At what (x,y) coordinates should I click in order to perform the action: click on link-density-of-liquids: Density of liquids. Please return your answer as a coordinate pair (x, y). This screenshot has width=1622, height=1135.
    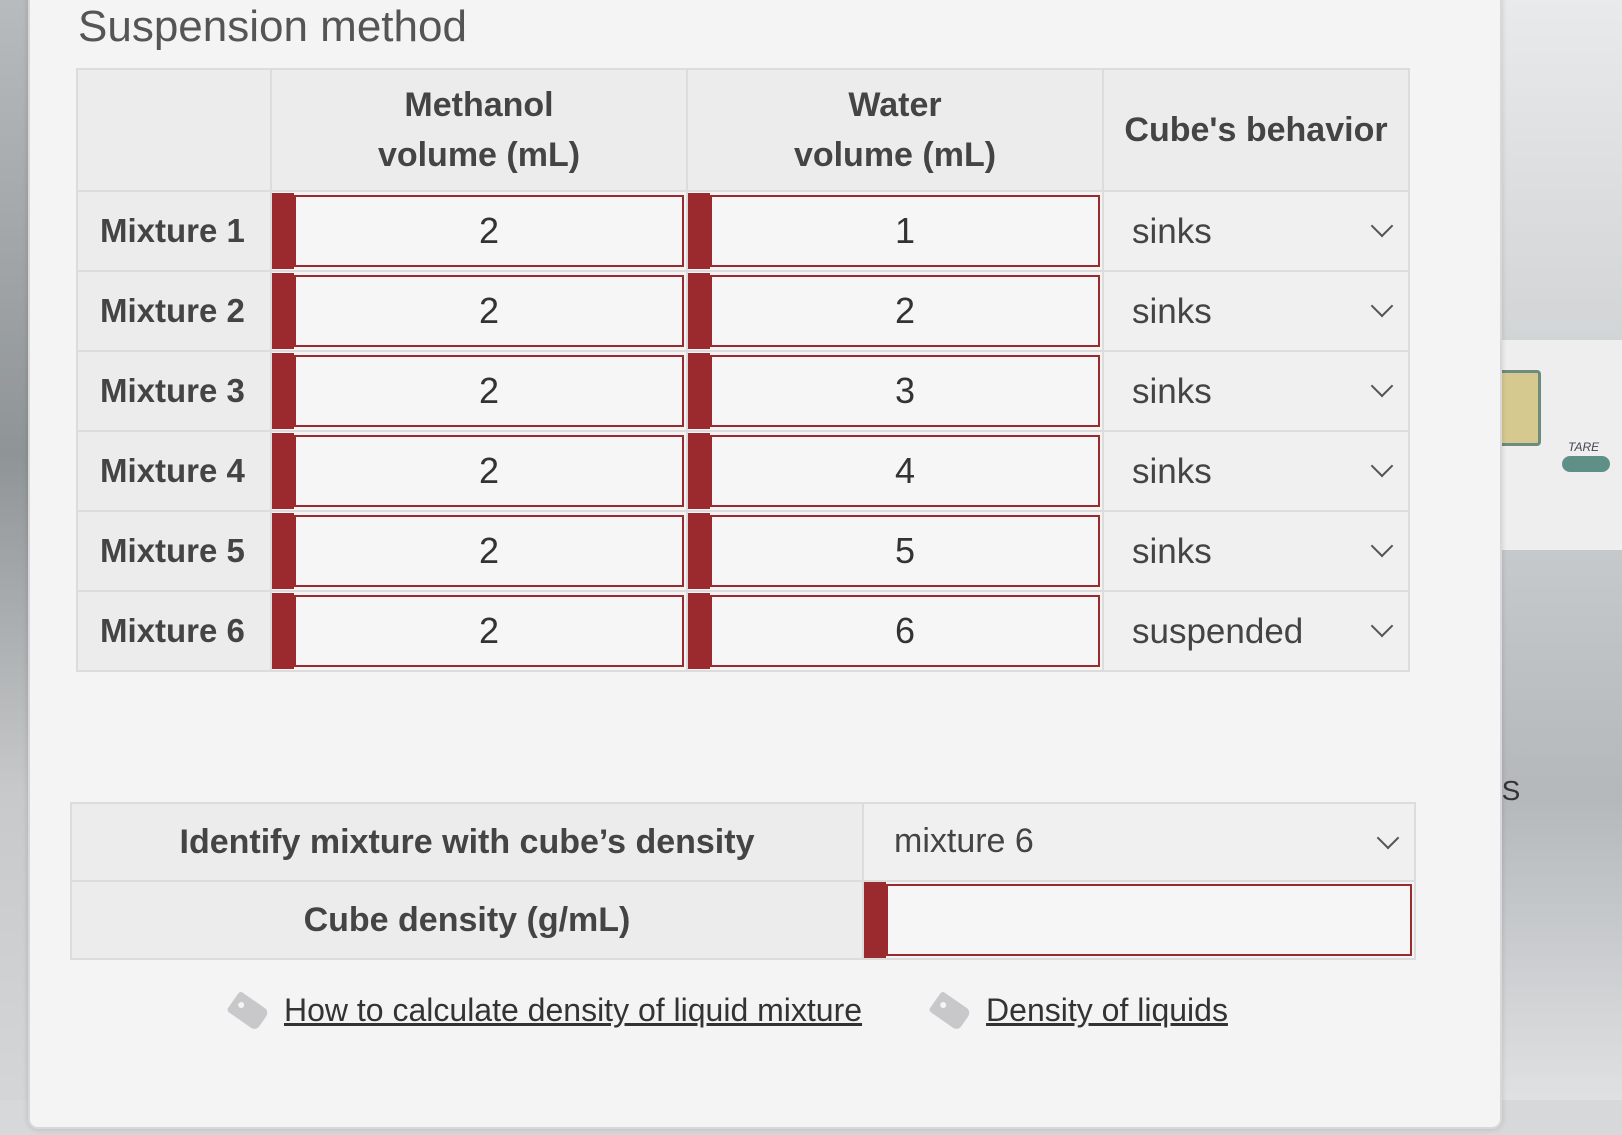
    Looking at the image, I should click on (1078, 1010).